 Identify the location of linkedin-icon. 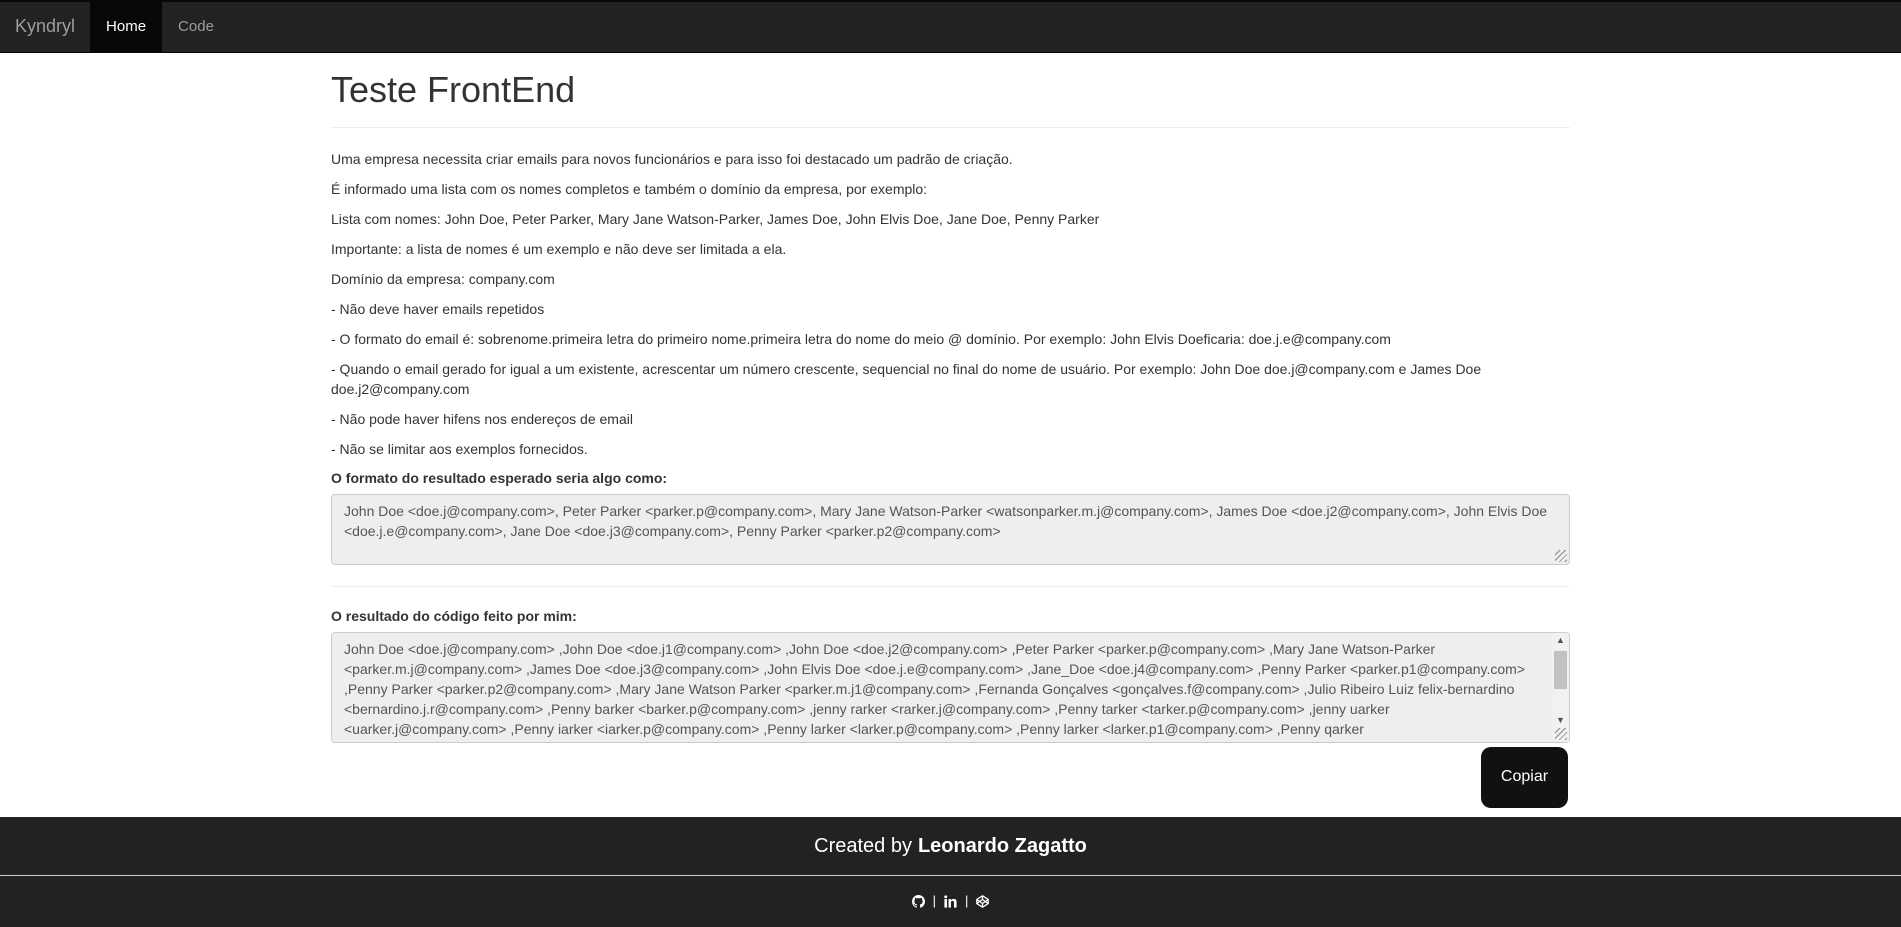
(950, 901).